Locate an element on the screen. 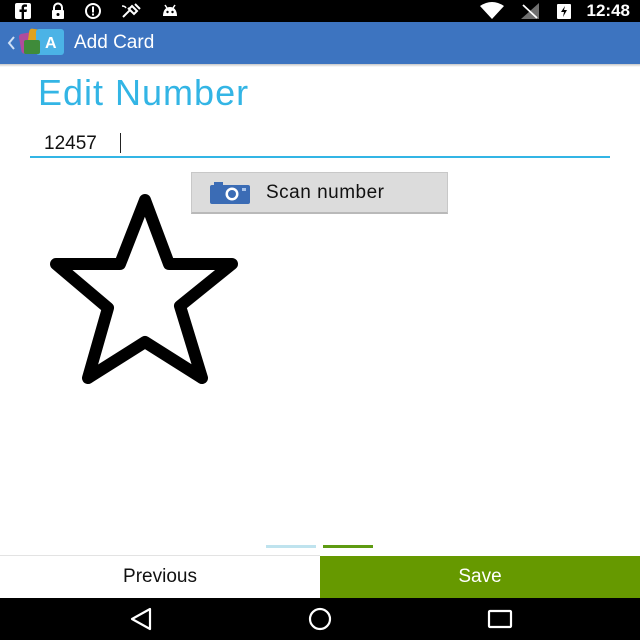 The height and width of the screenshot is (640, 640). info-icon is located at coordinates (93, 11).